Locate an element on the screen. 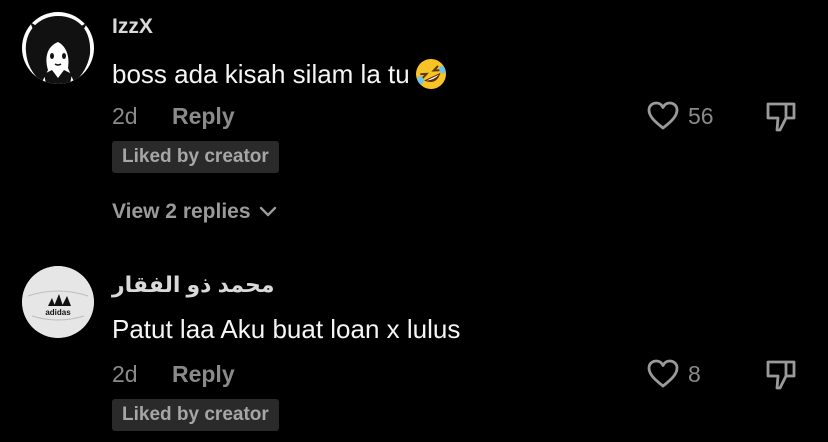 The image size is (828, 442). view-replies-button: View 2 replies is located at coordinates (194, 212).